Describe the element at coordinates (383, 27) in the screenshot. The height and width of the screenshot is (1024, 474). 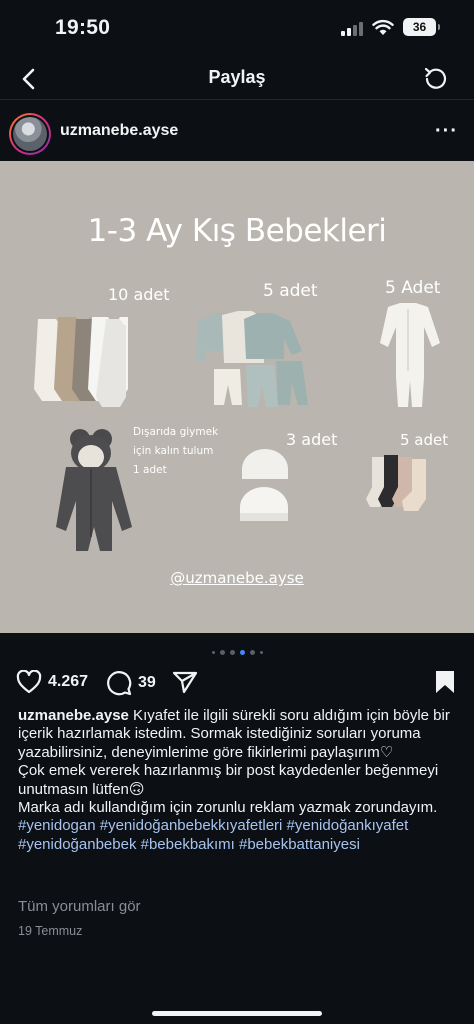
I see `wifi-icon` at that location.